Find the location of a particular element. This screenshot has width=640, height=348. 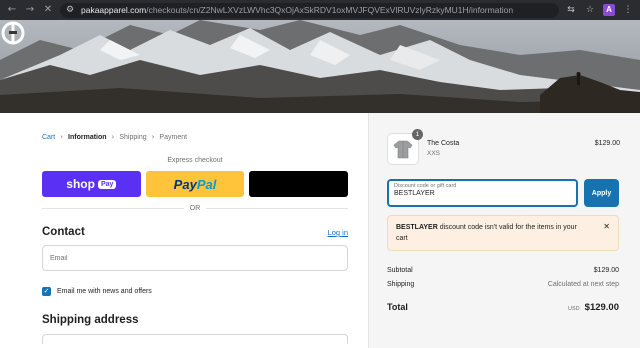

breadcrumb-information: Information is located at coordinates (87, 137).